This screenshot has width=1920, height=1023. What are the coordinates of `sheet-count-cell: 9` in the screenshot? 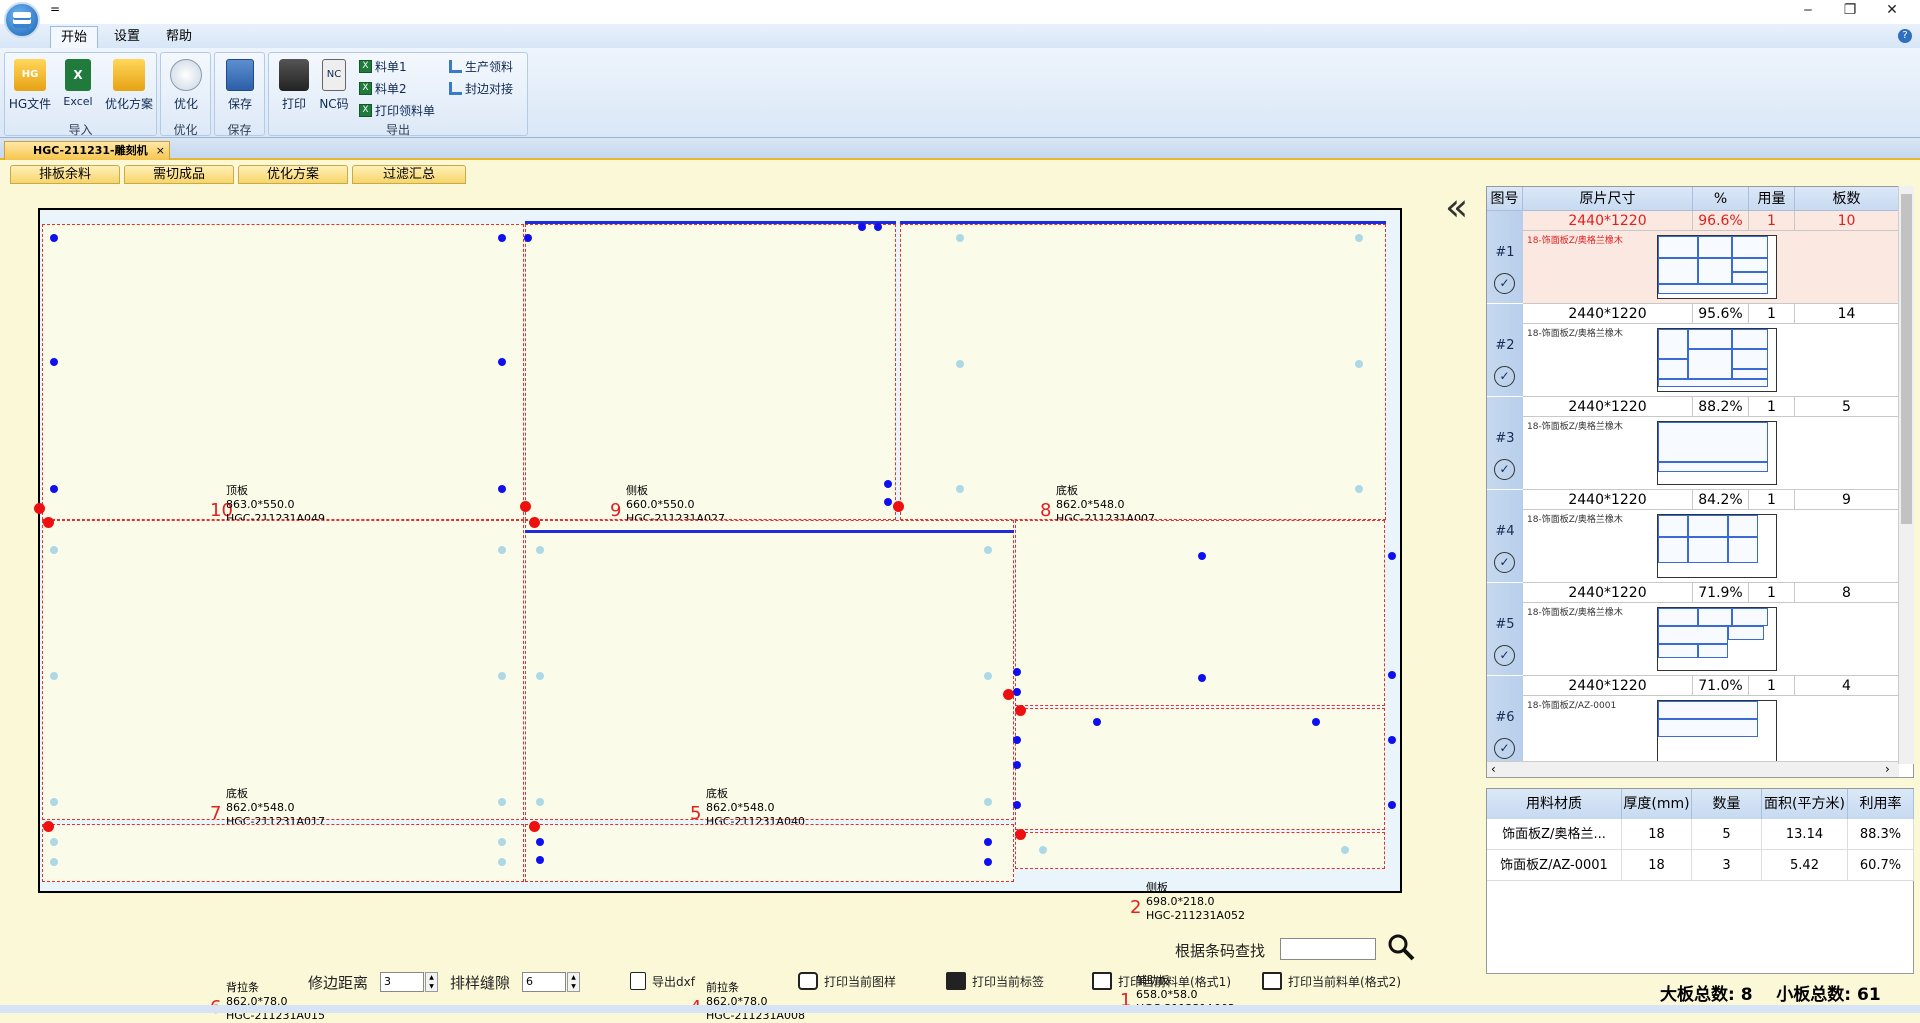 It's located at (1847, 500).